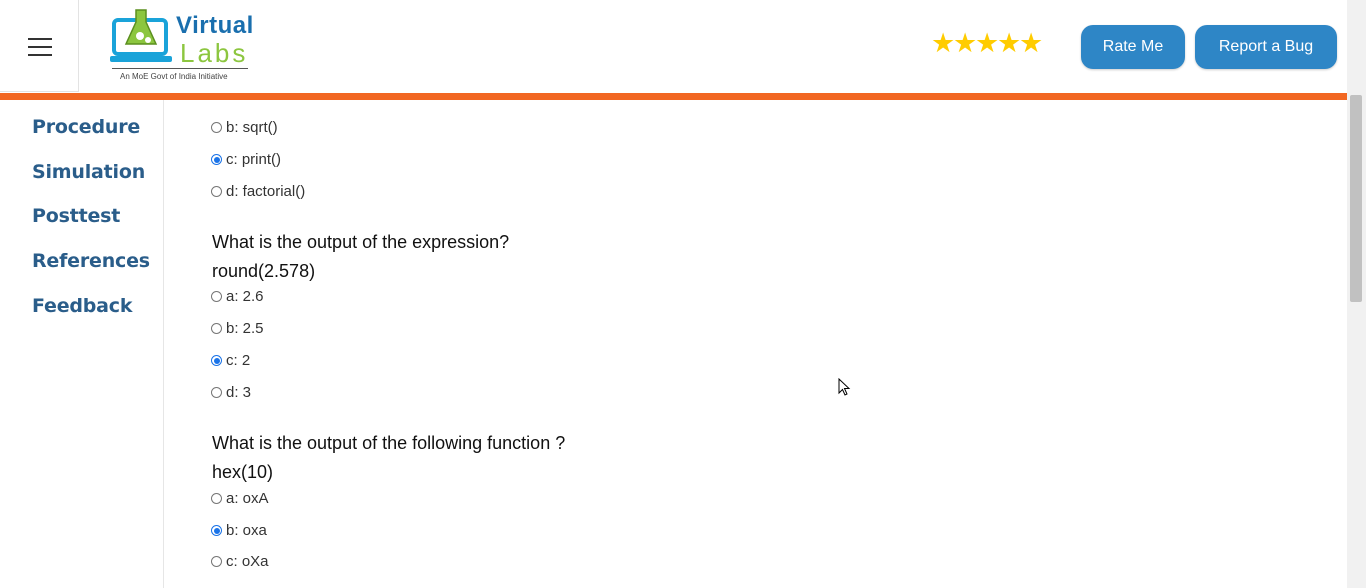 This screenshot has width=1366, height=588. I want to click on option-q0-c: c: print(), so click(246, 159).